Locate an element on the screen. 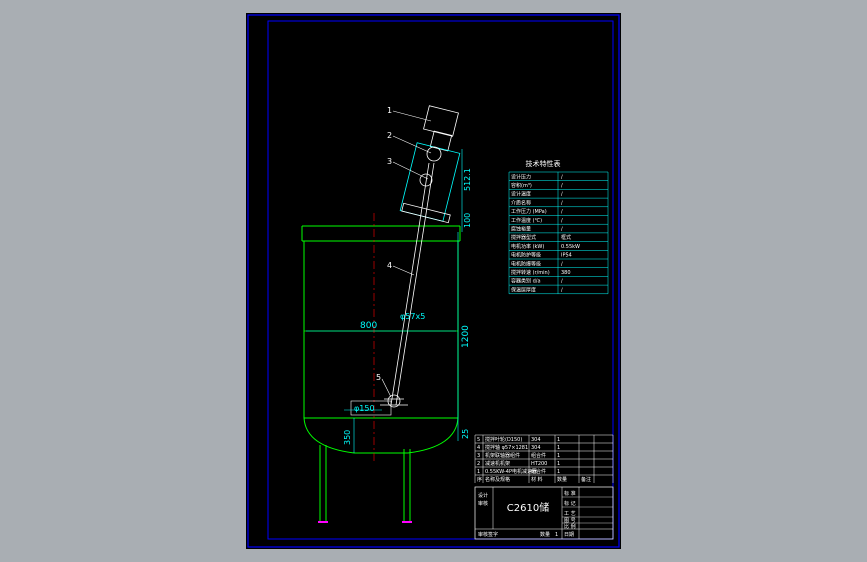  dimension-lines is located at coordinates (384, 301).